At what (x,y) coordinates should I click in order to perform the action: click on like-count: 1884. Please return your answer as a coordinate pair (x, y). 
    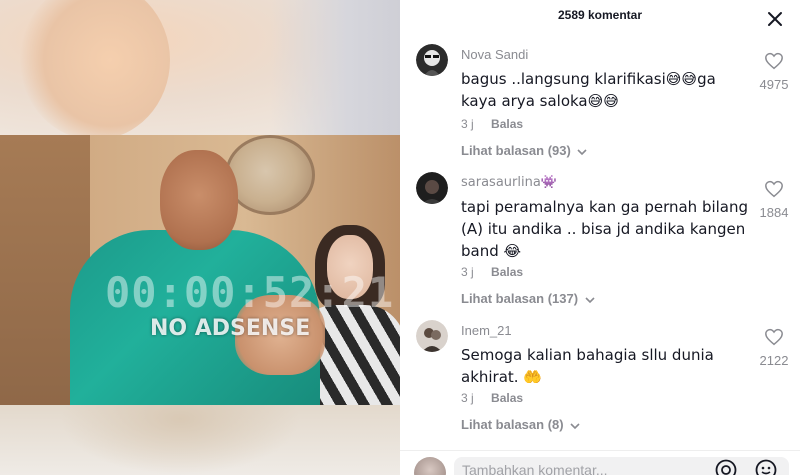
    Looking at the image, I should click on (774, 212).